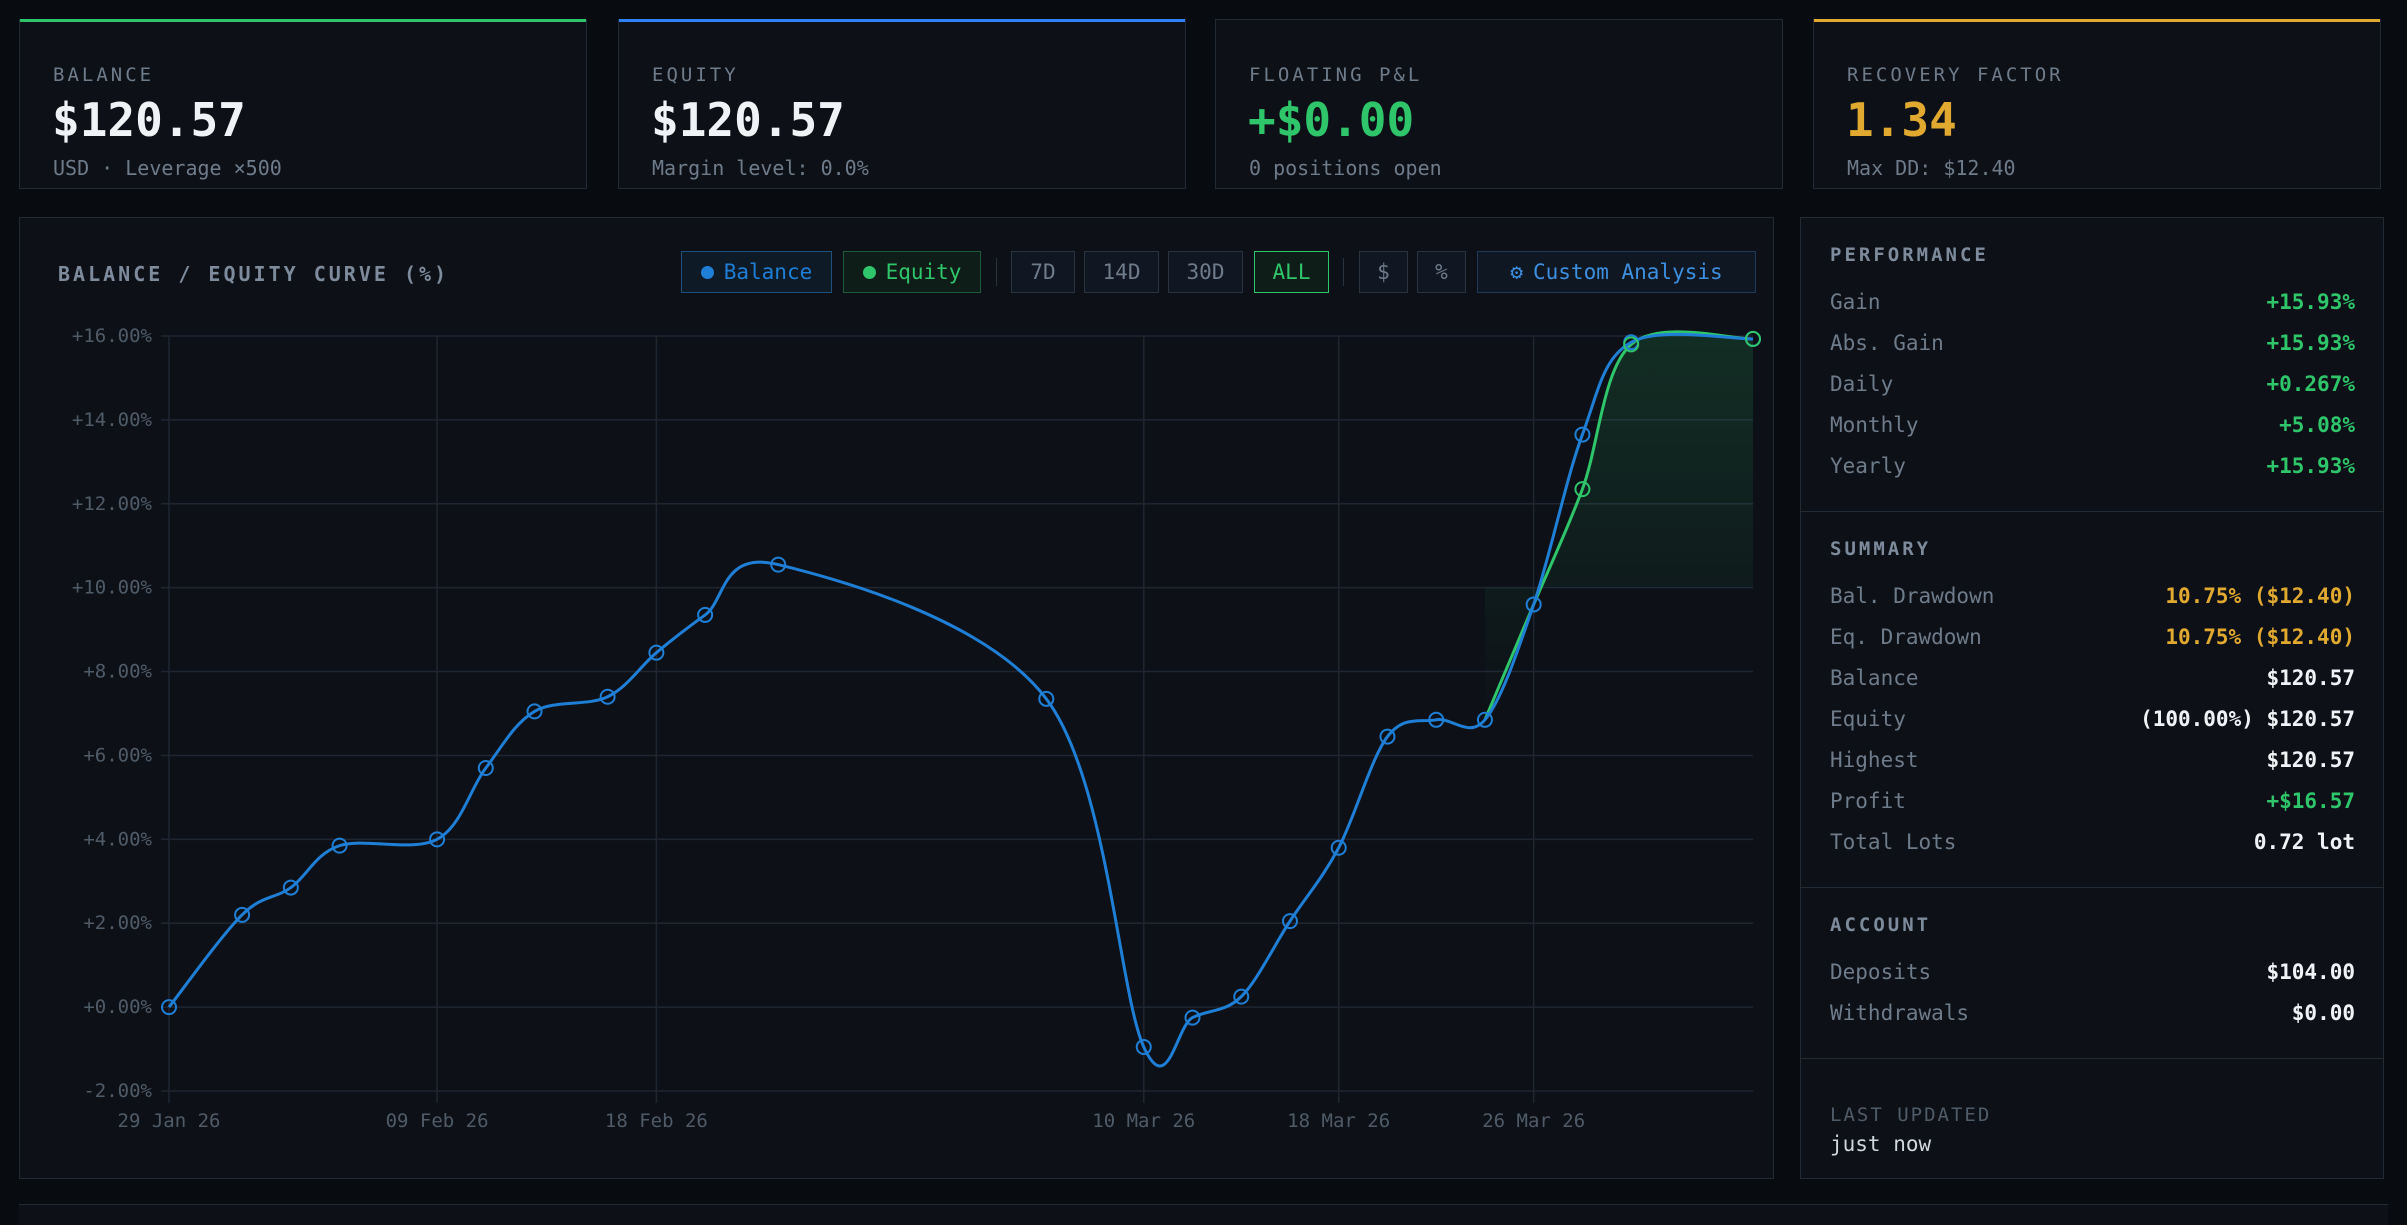  I want to click on stat-label: Highest, so click(1874, 760).